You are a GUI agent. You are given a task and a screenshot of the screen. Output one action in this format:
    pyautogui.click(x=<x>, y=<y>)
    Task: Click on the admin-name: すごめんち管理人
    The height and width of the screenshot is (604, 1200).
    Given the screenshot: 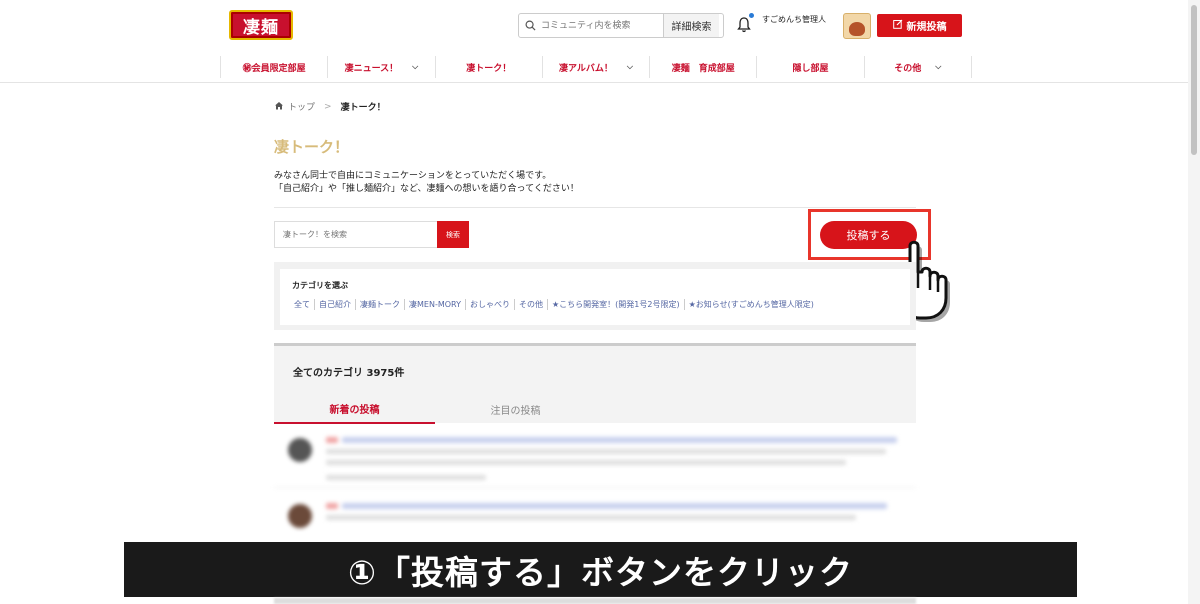 What is the action you would take?
    pyautogui.click(x=794, y=19)
    